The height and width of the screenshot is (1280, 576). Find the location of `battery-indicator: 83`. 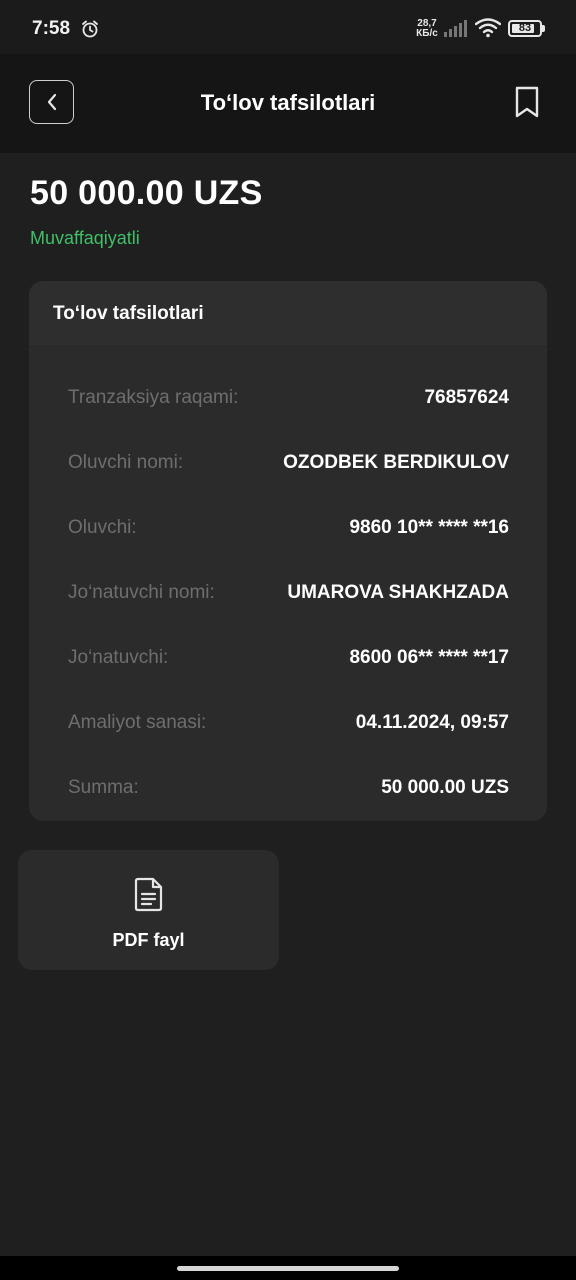

battery-indicator: 83 is located at coordinates (525, 28).